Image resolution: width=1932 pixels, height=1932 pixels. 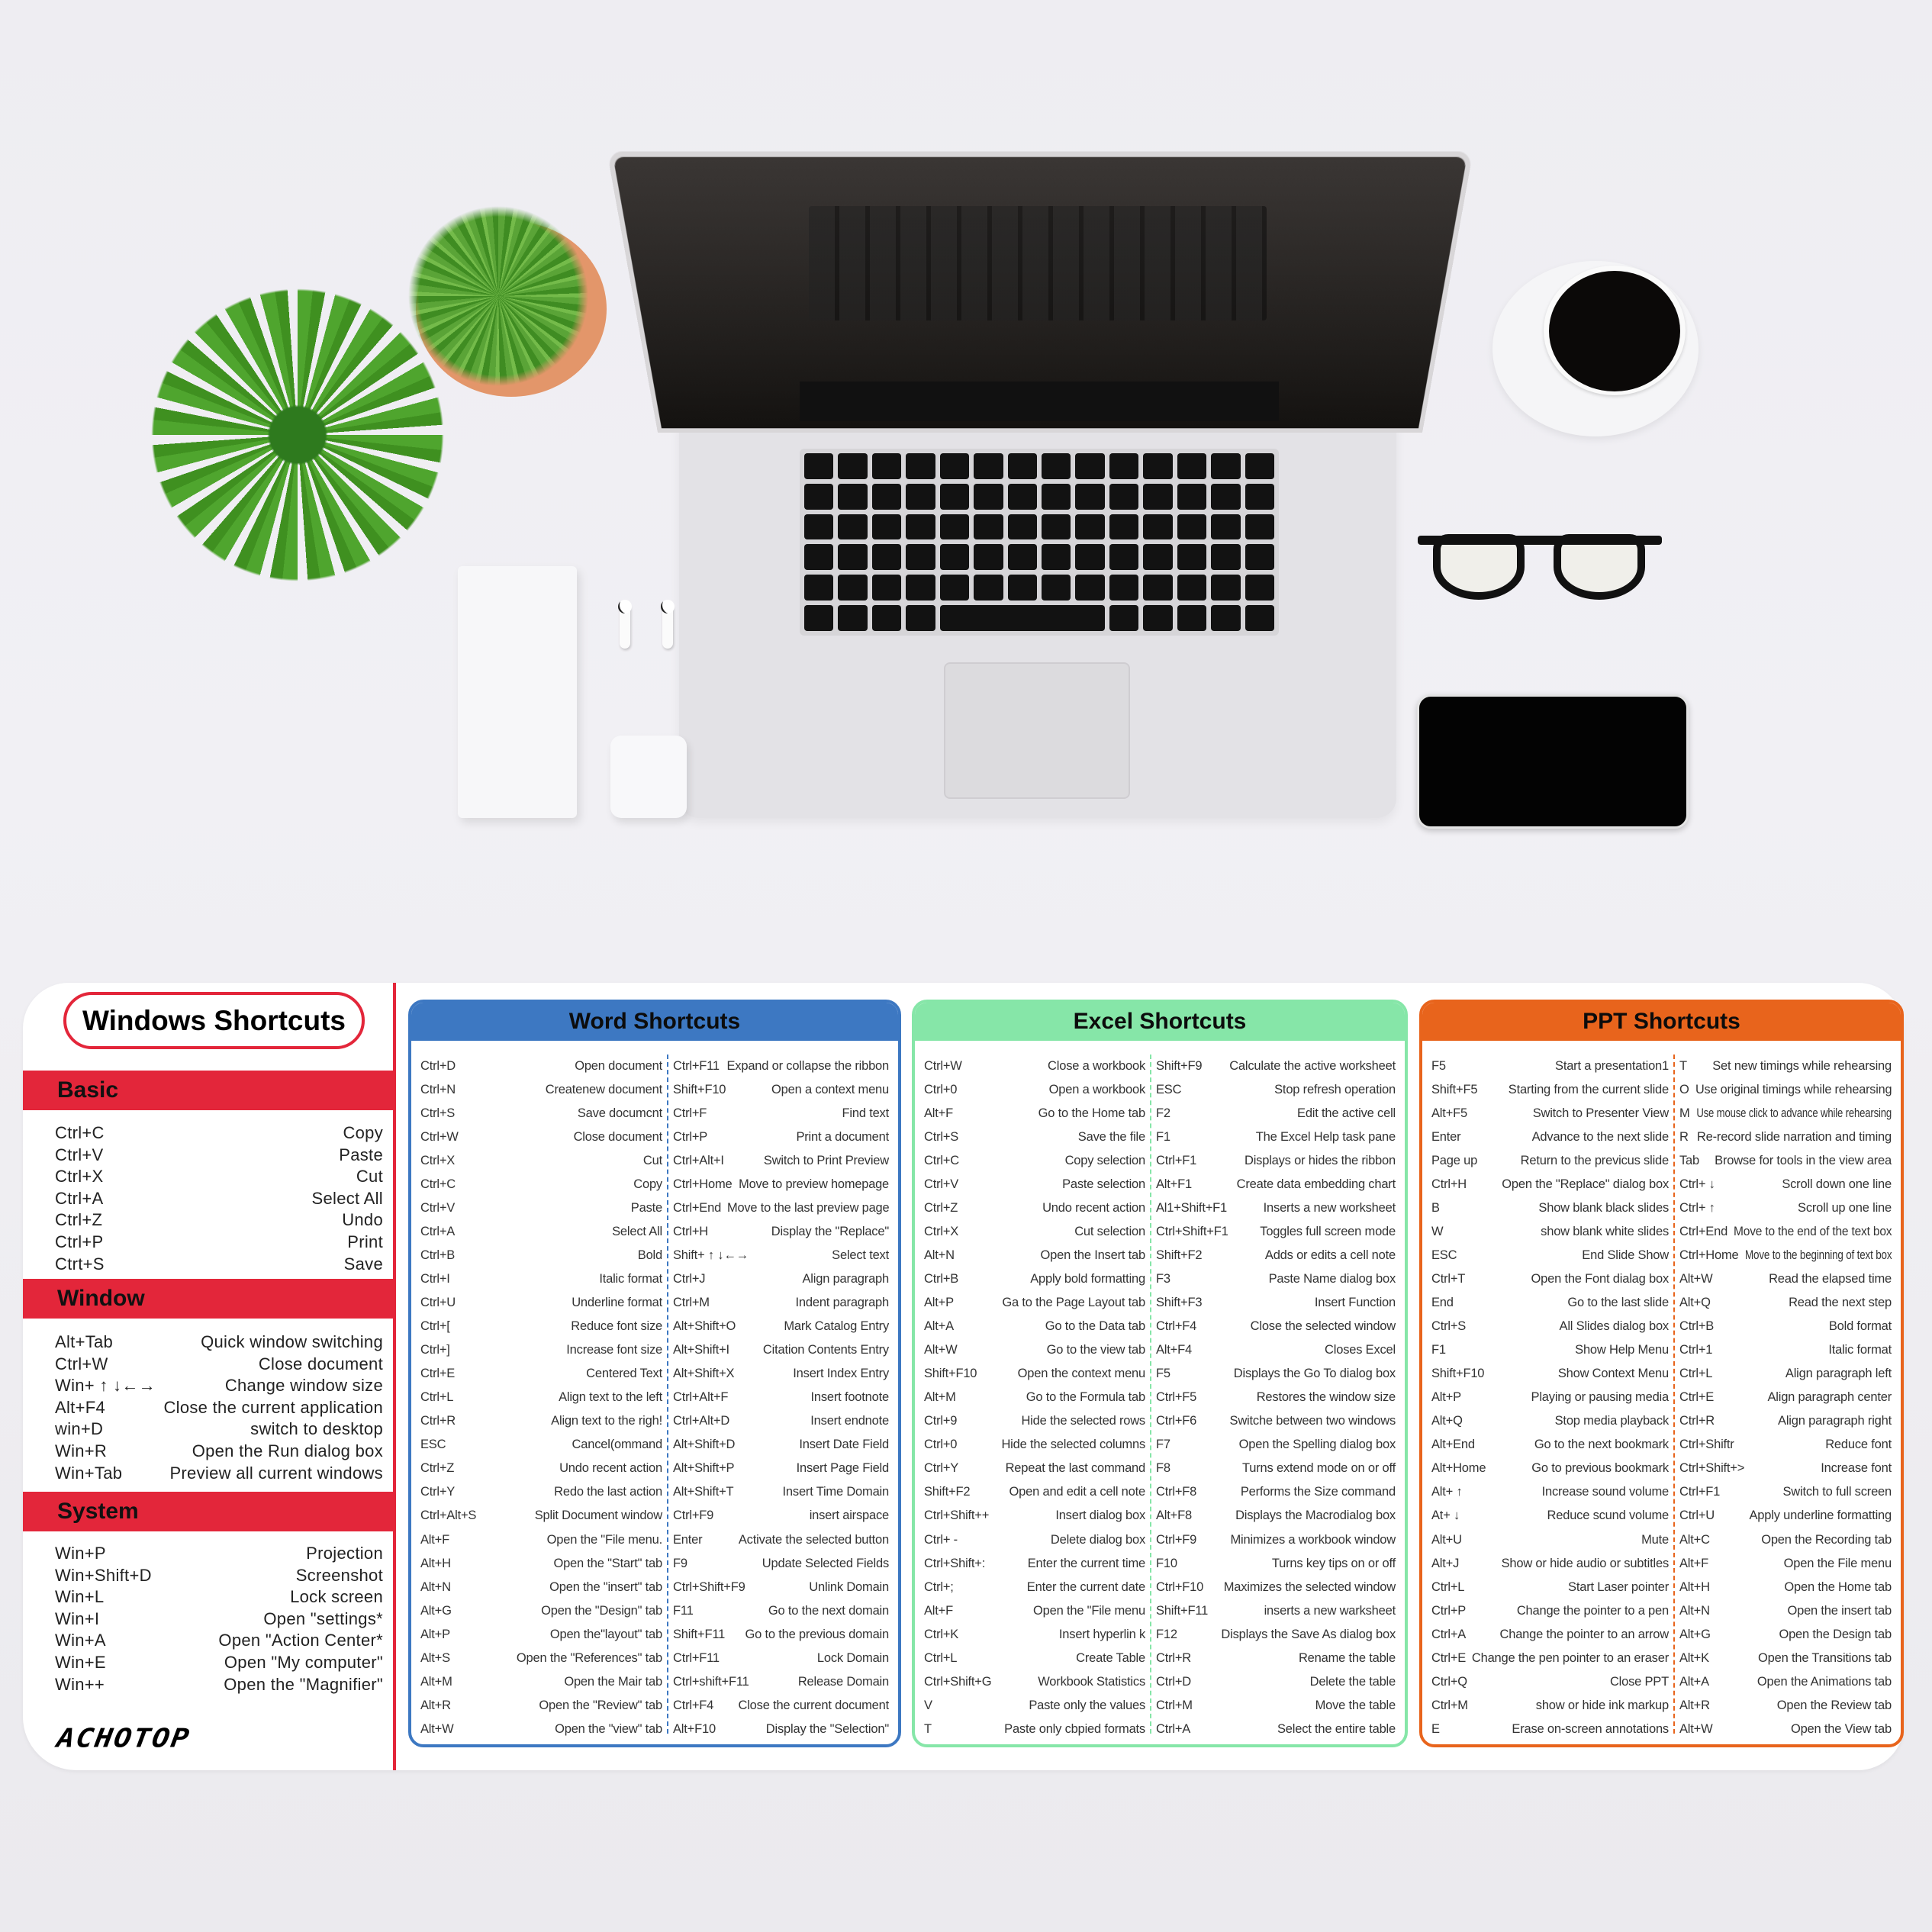 I want to click on shortcut-row: B Show blank black slides, so click(x=1550, y=1208).